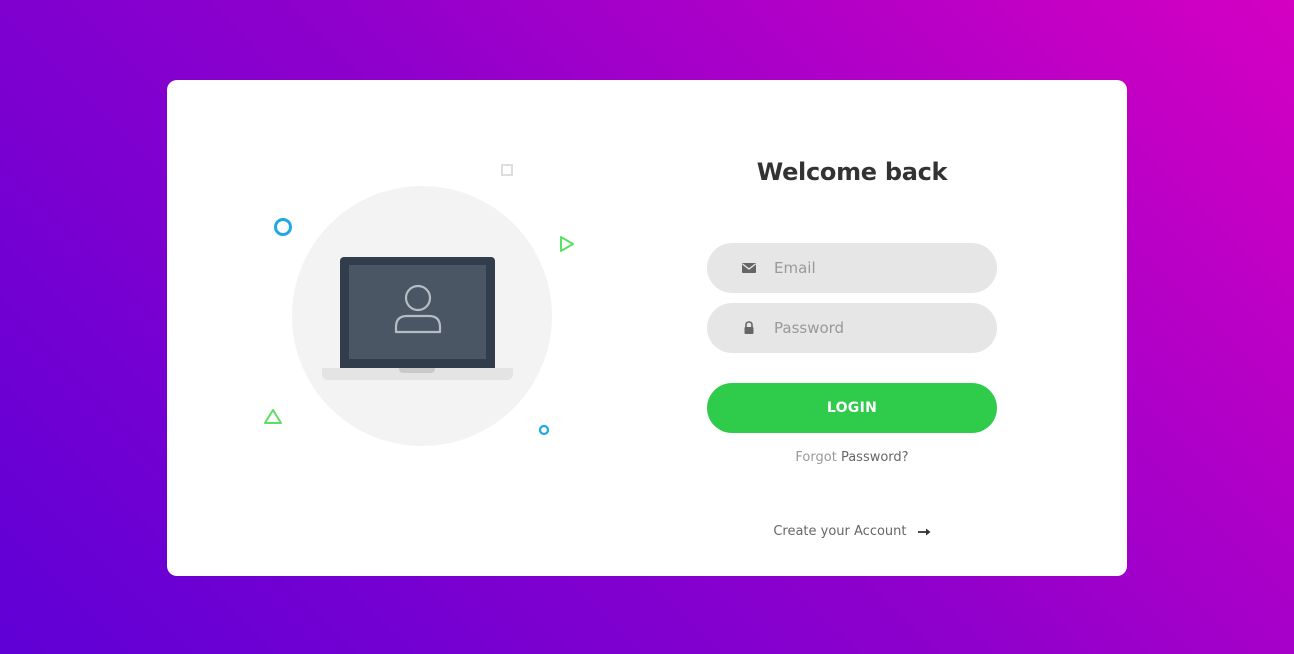 The width and height of the screenshot is (1294, 654). What do you see at coordinates (874, 268) in the screenshot?
I see `email-field` at bounding box center [874, 268].